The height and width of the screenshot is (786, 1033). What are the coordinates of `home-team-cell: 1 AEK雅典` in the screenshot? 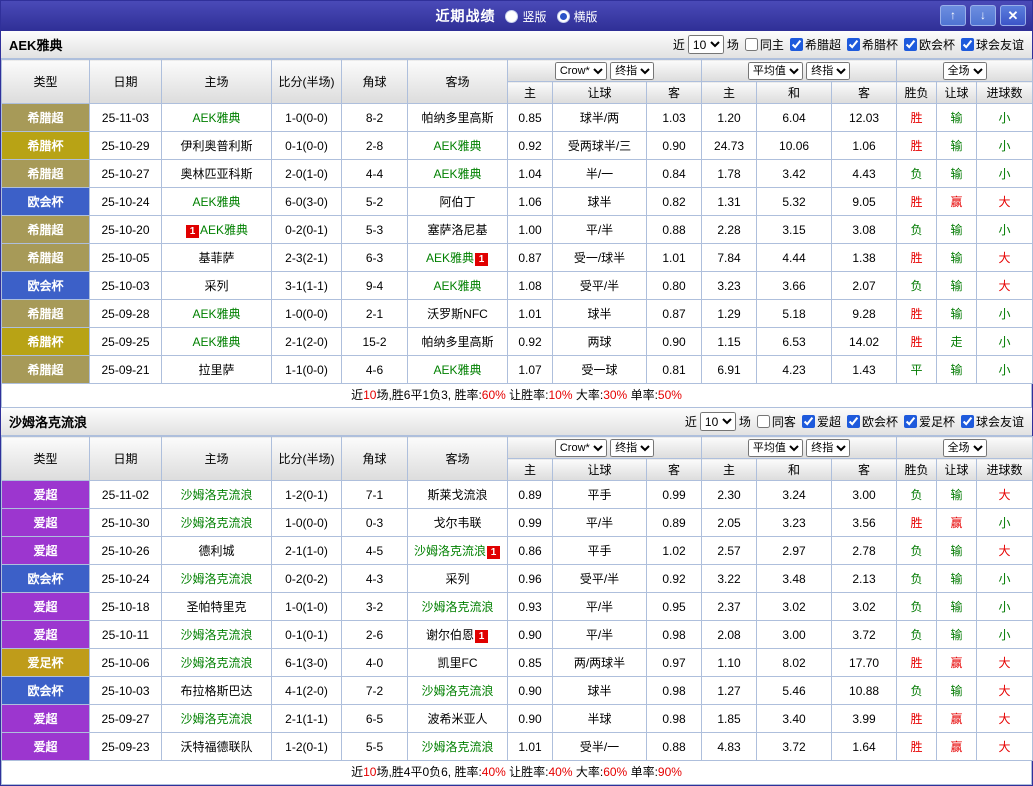 It's located at (216, 229).